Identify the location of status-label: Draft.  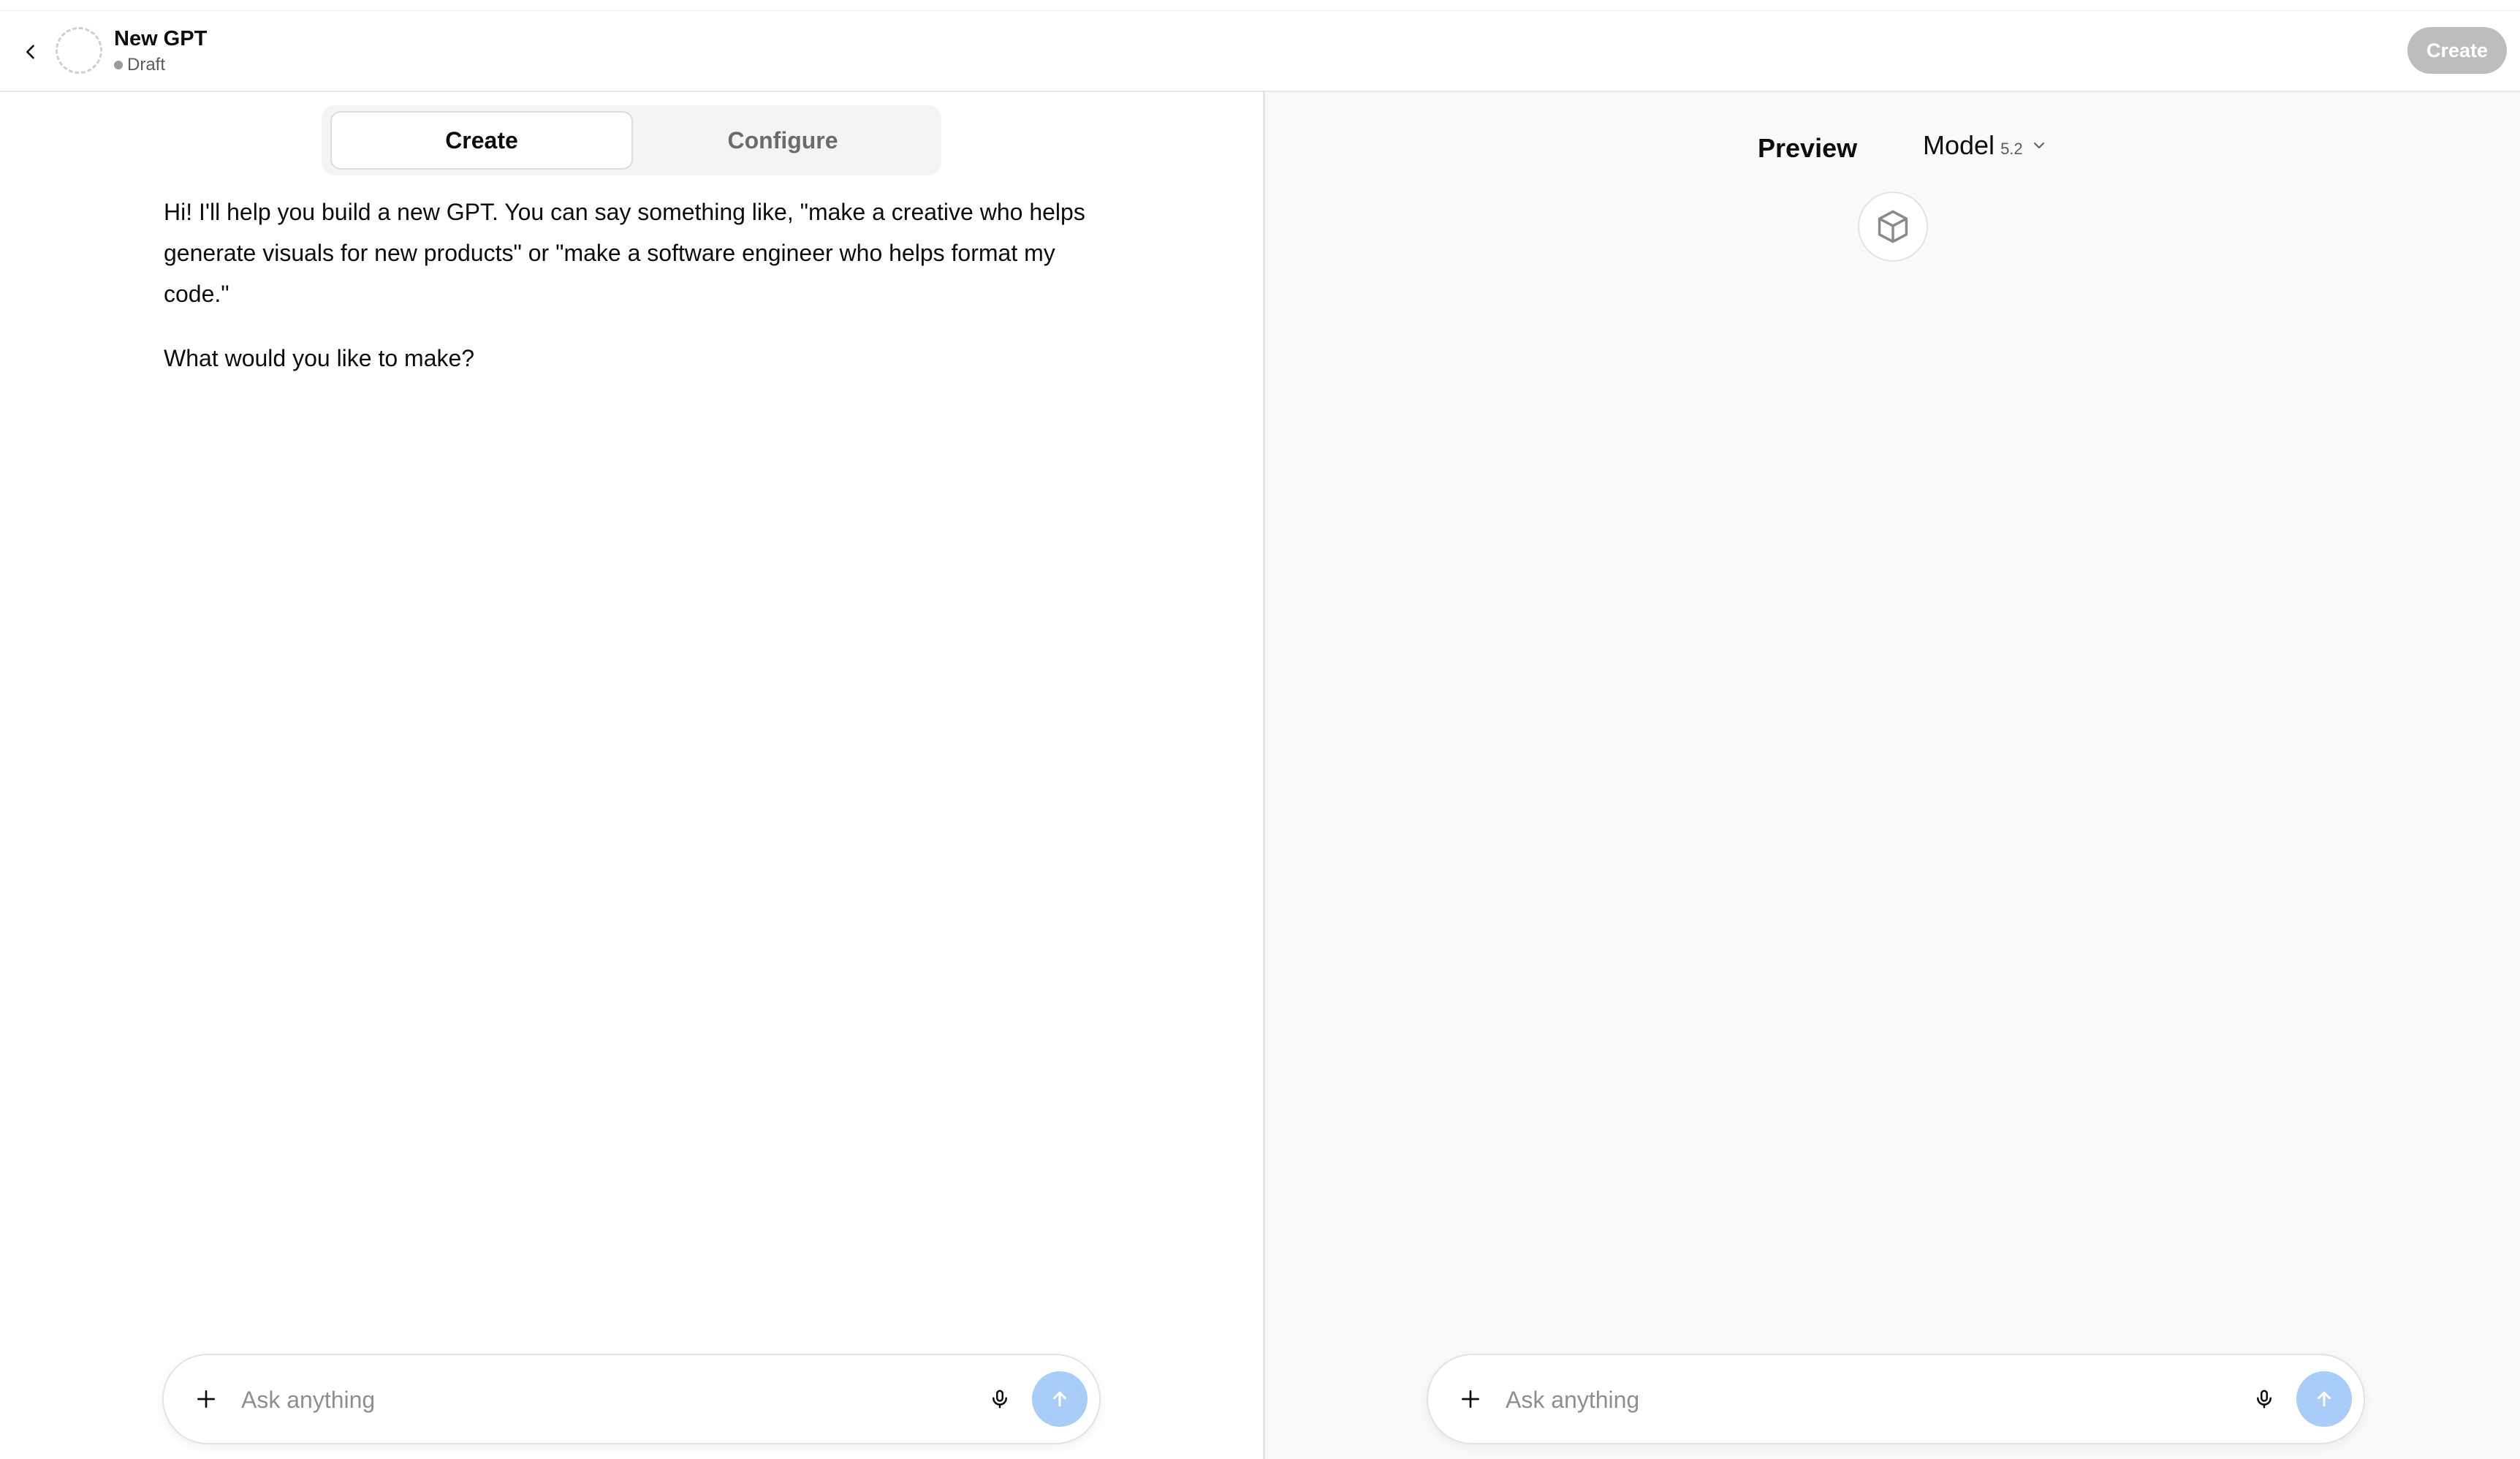
(146, 65).